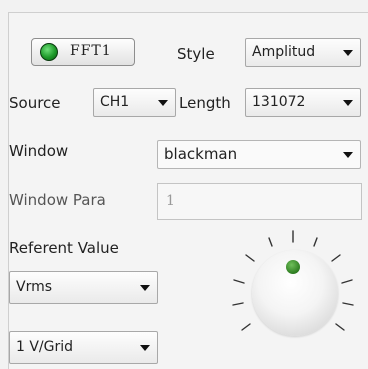 Image resolution: width=368 pixels, height=369 pixels. Describe the element at coordinates (279, 102) in the screenshot. I see `length-select-value: 131072` at that location.